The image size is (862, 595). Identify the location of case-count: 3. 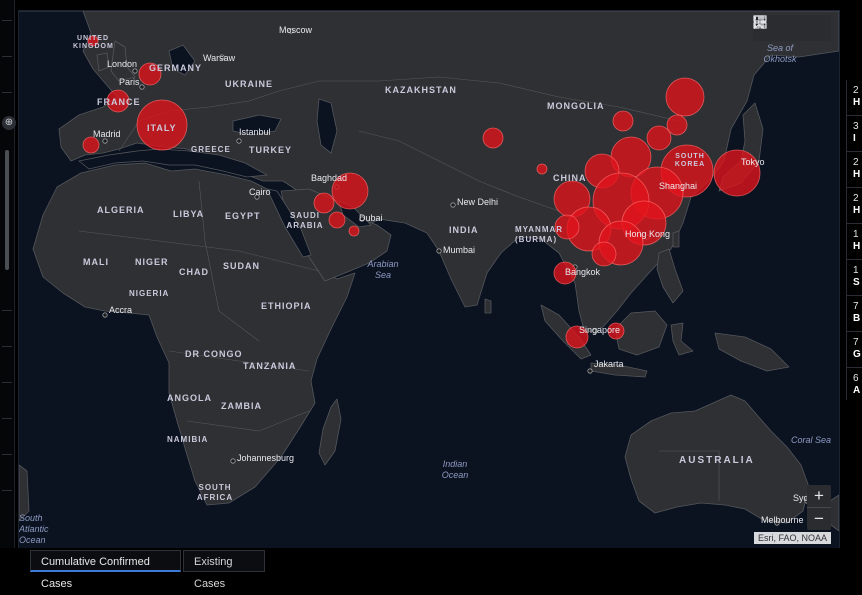
(856, 126).